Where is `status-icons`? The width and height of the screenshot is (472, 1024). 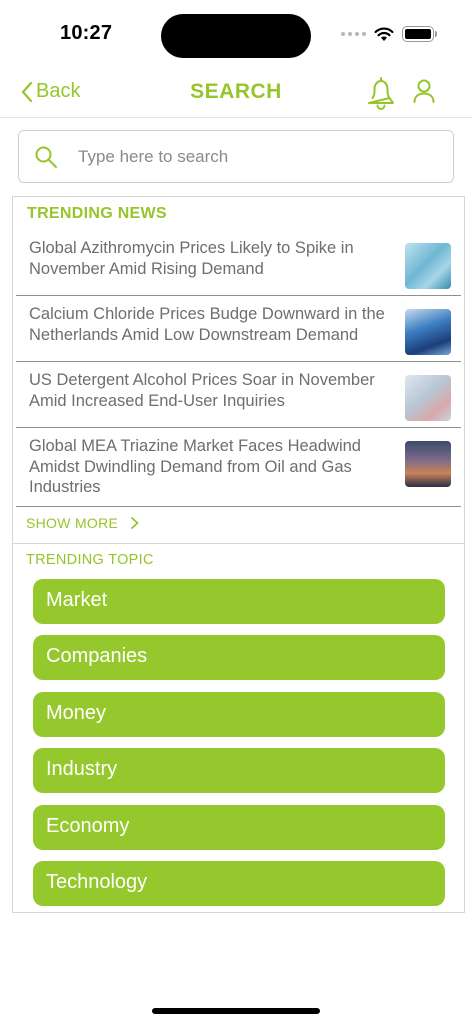 status-icons is located at coordinates (389, 34).